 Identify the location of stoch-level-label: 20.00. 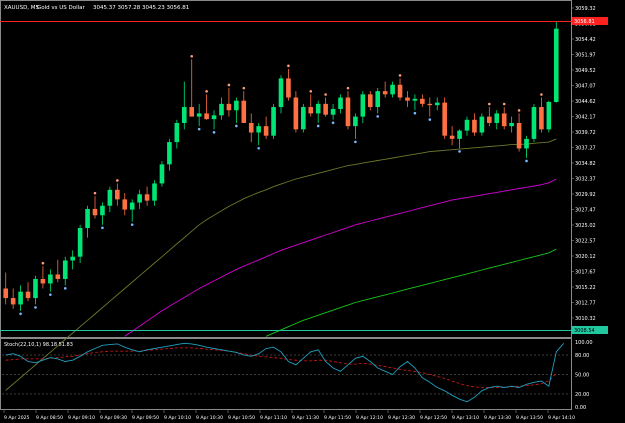
(582, 395).